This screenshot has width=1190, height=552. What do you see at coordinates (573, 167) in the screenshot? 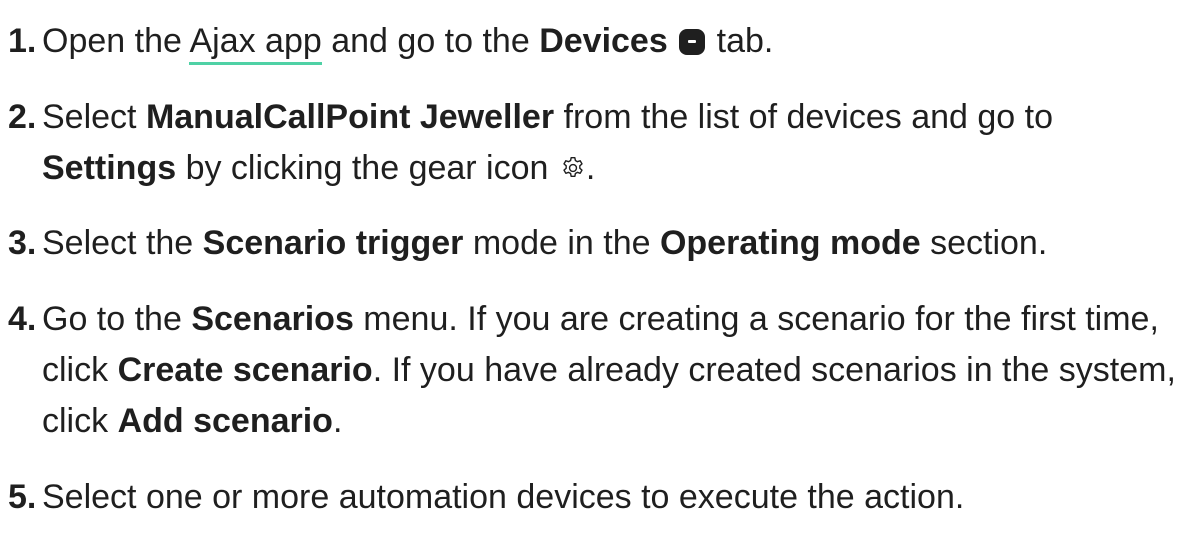
I see `gear-icon` at bounding box center [573, 167].